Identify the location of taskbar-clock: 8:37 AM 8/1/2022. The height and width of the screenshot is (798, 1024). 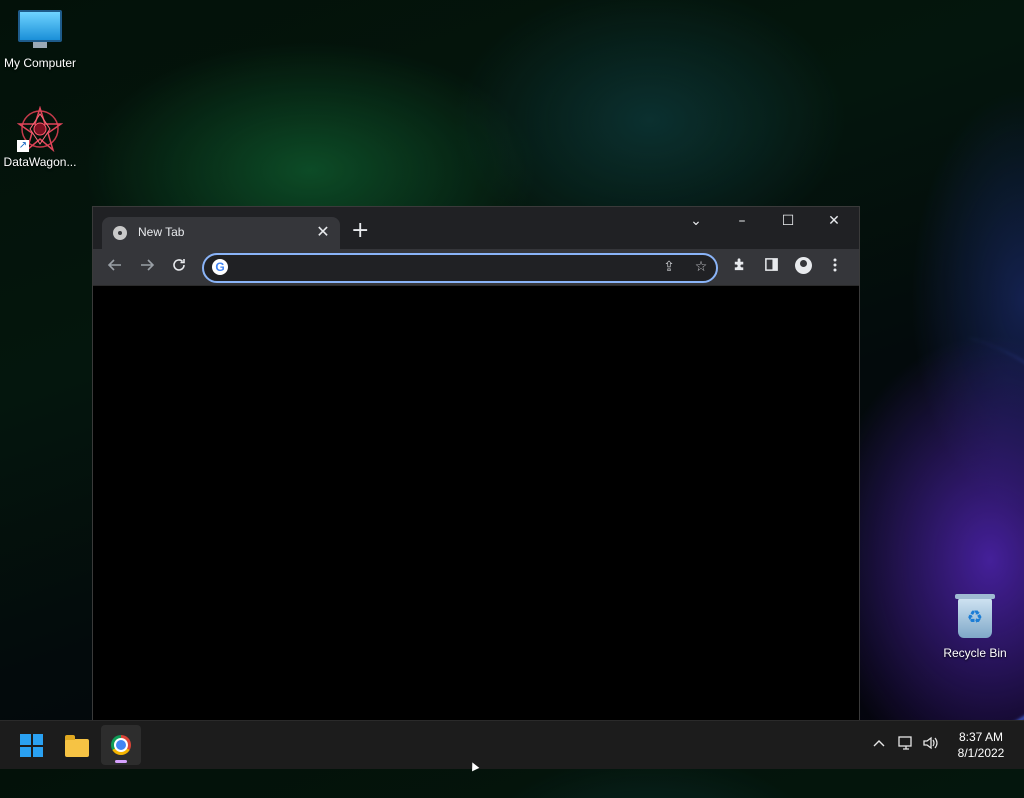
(981, 745).